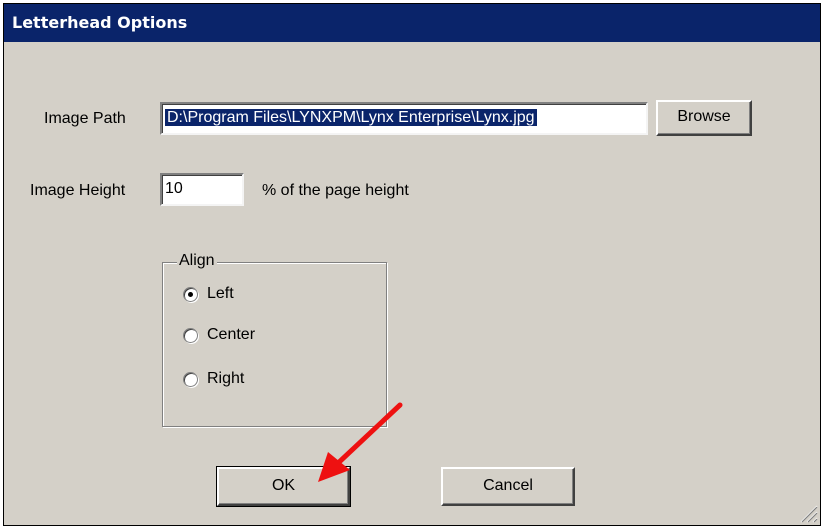 The height and width of the screenshot is (529, 824). I want to click on align-groupbox: Align Left Center Right, so click(274, 339).